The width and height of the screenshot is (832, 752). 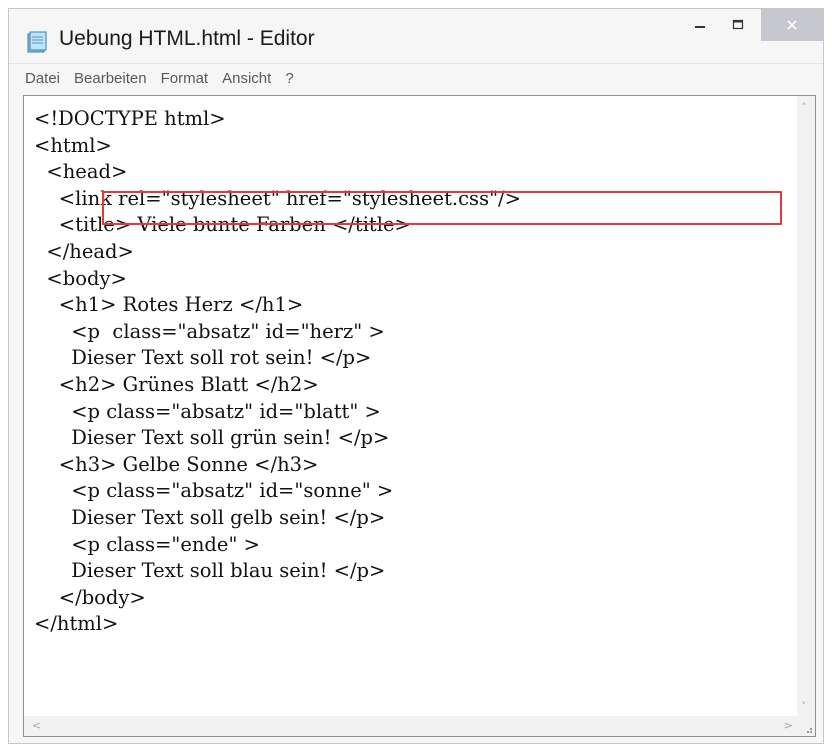 What do you see at coordinates (76, 624) in the screenshot?
I see `code-line: </html>` at bounding box center [76, 624].